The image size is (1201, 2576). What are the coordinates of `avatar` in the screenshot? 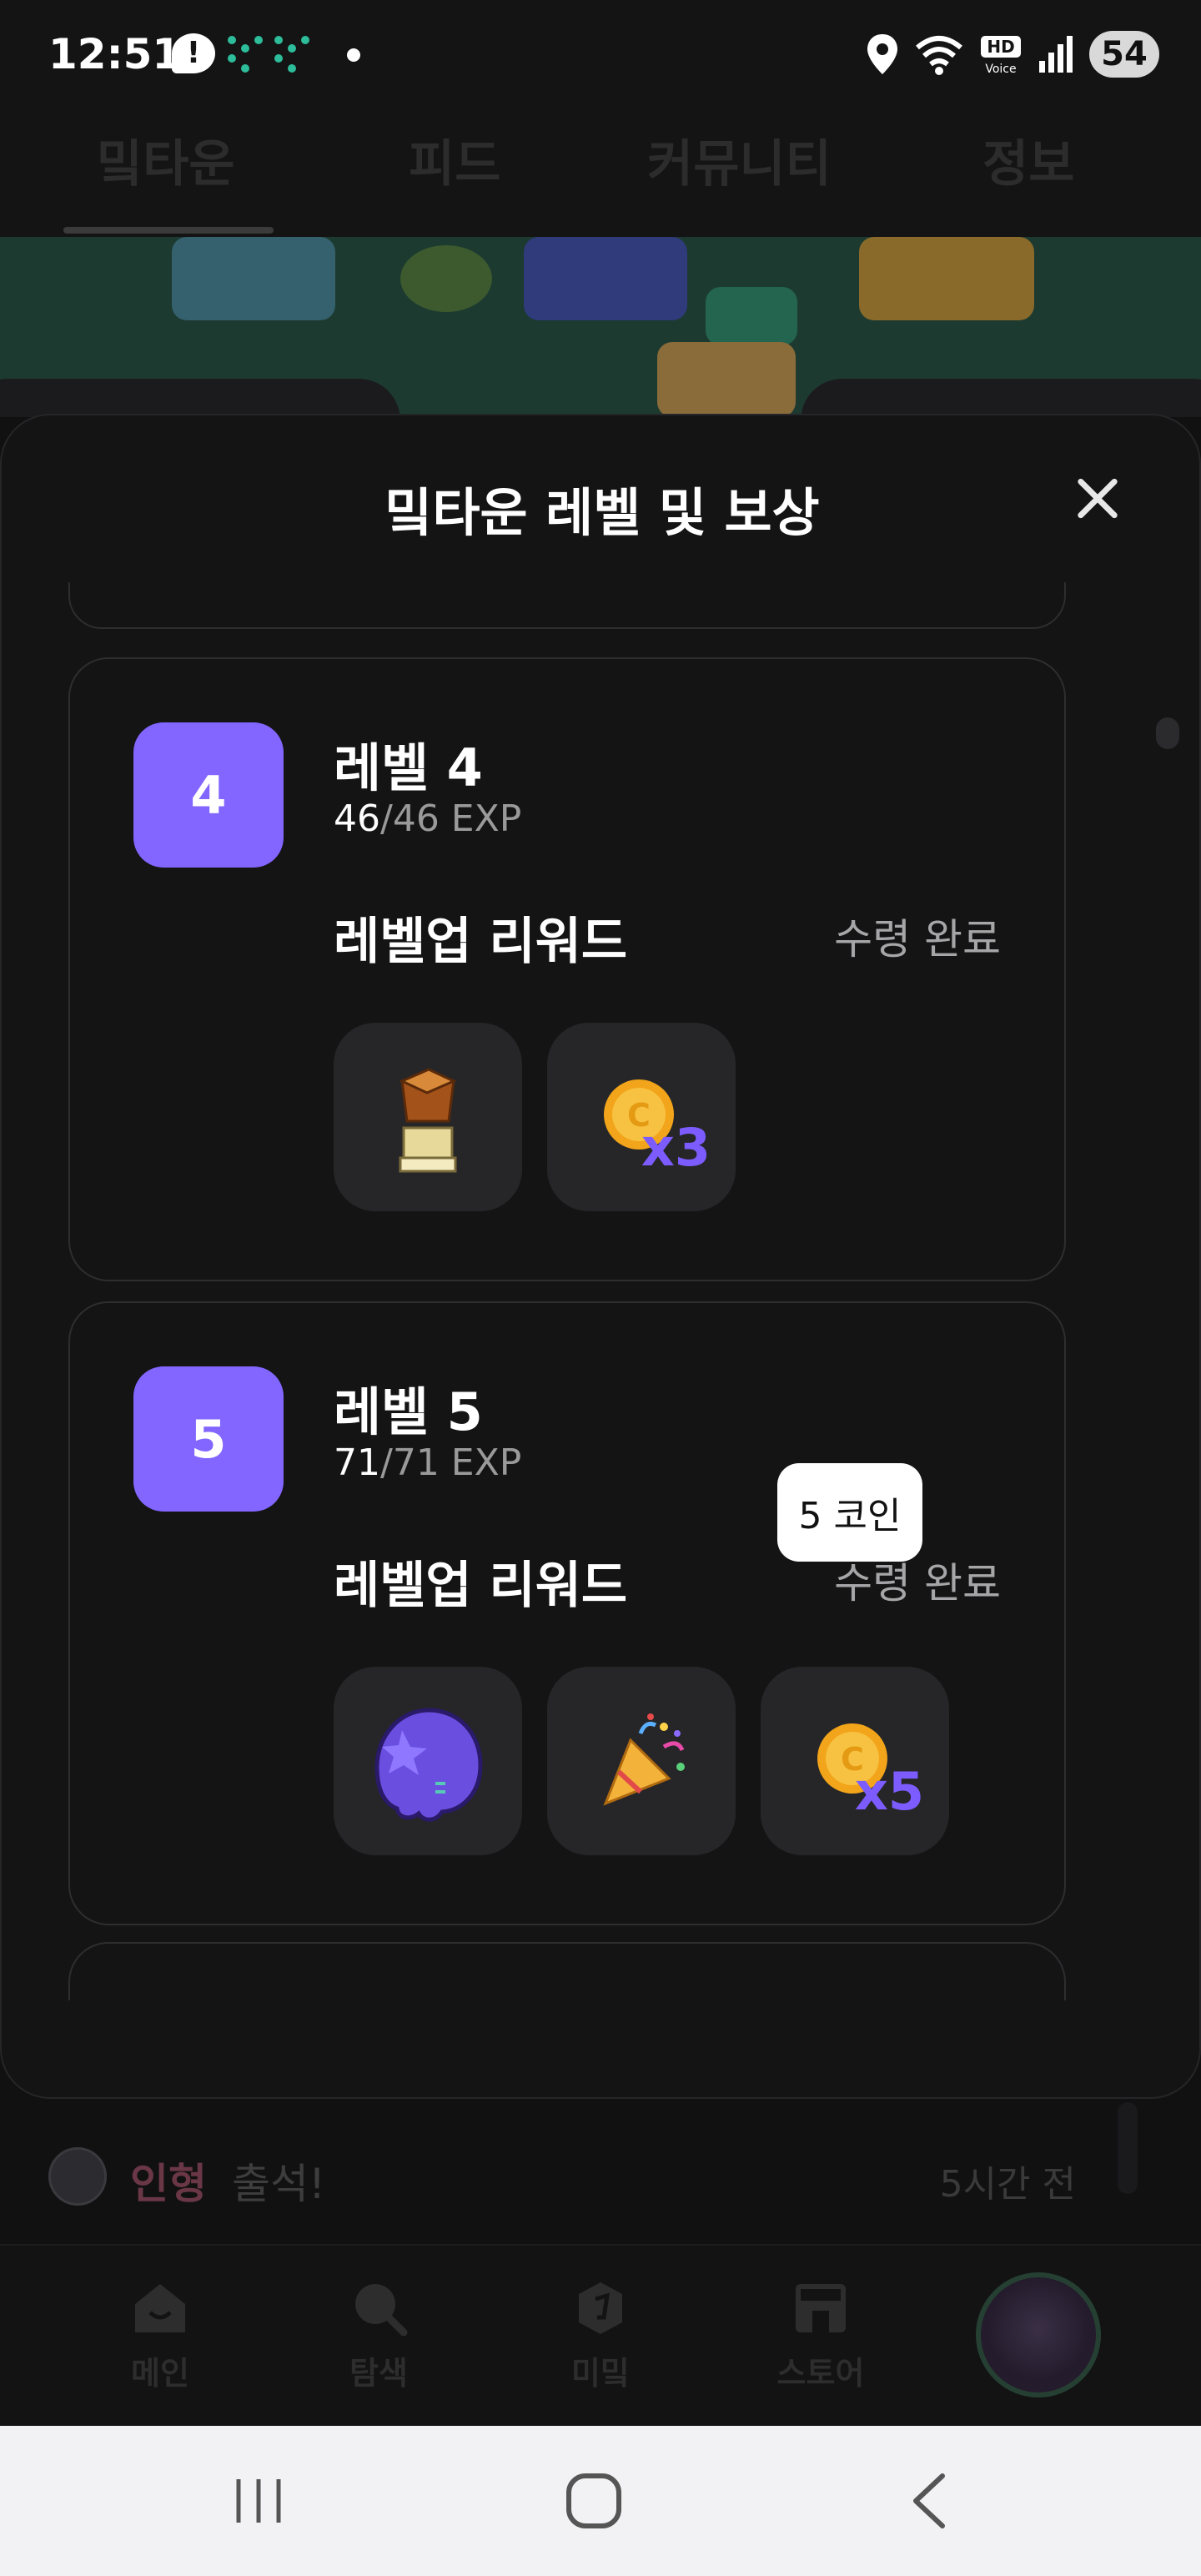 It's located at (78, 2176).